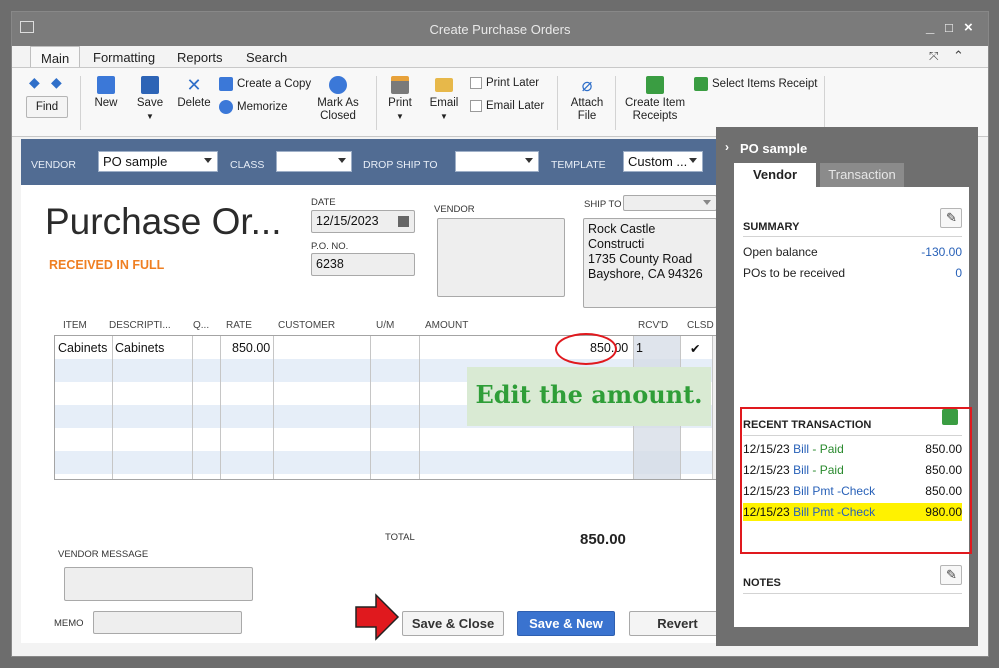 The image size is (999, 668). Describe the element at coordinates (501, 257) in the screenshot. I see `vendor-address-field` at that location.